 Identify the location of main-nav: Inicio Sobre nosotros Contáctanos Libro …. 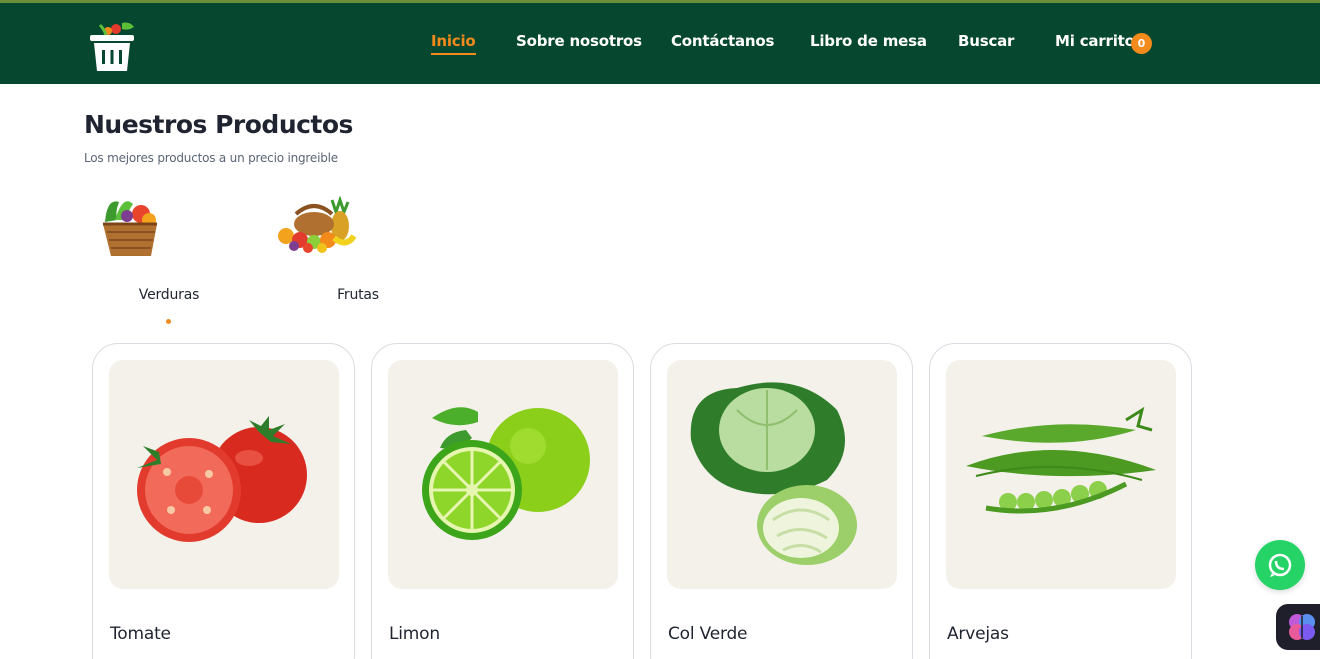
(660, 43).